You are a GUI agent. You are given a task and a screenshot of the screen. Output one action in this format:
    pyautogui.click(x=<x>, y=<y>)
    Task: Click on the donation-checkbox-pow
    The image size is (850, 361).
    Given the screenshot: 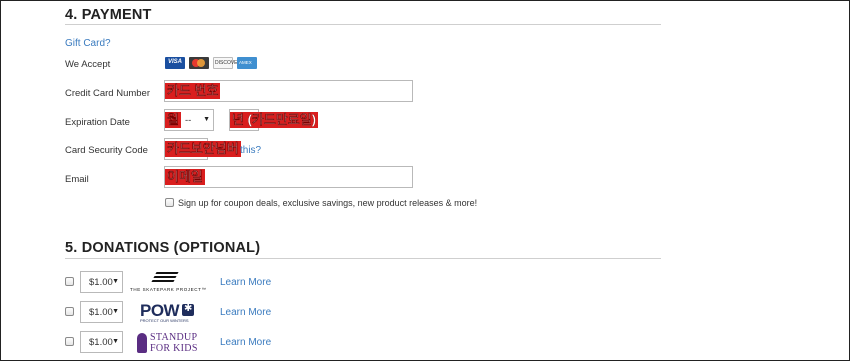 What is the action you would take?
    pyautogui.click(x=69, y=311)
    